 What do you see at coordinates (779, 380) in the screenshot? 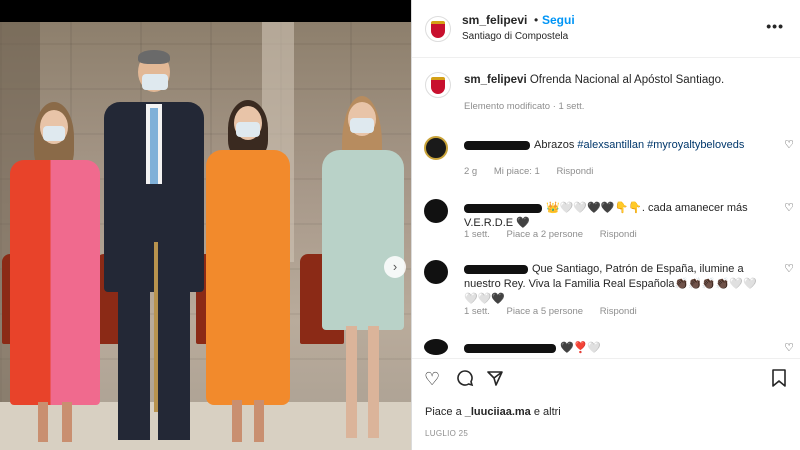
I see `bookmark-icon` at bounding box center [779, 380].